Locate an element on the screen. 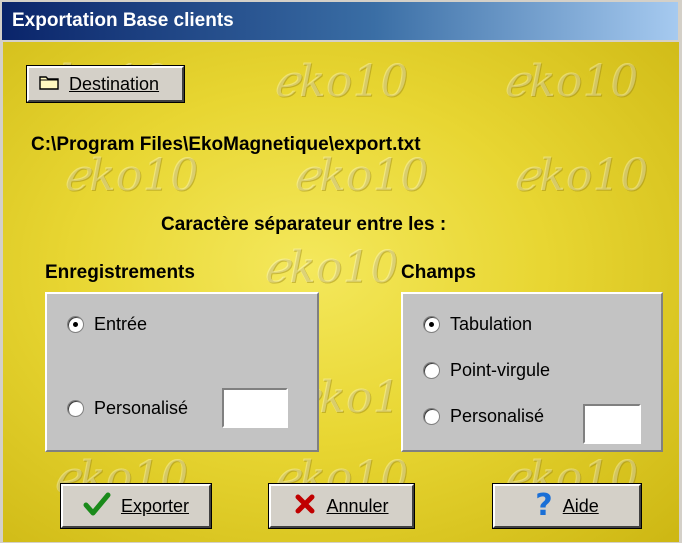 Image resolution: width=686 pixels, height=543 pixels. fields-option-tabulation: Tabulation is located at coordinates (477, 324).